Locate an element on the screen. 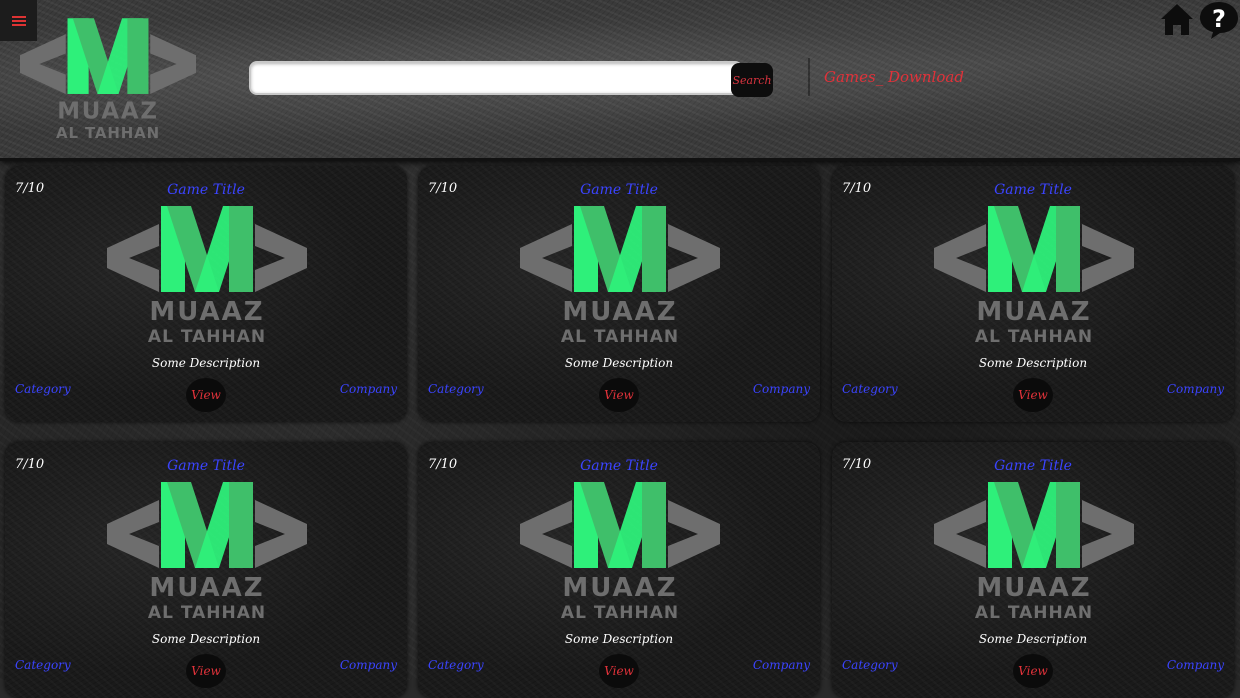 This screenshot has width=1240, height=698. header-divider is located at coordinates (809, 77).